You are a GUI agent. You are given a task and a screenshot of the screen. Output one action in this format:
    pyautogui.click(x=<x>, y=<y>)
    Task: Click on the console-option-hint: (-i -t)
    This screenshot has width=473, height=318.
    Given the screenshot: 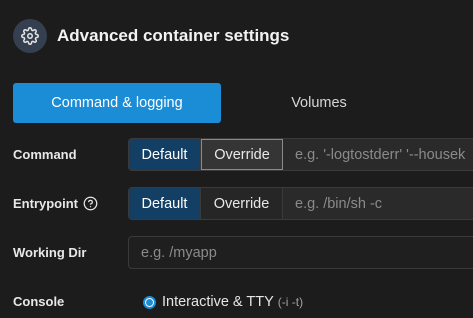 What is the action you would take?
    pyautogui.click(x=290, y=302)
    